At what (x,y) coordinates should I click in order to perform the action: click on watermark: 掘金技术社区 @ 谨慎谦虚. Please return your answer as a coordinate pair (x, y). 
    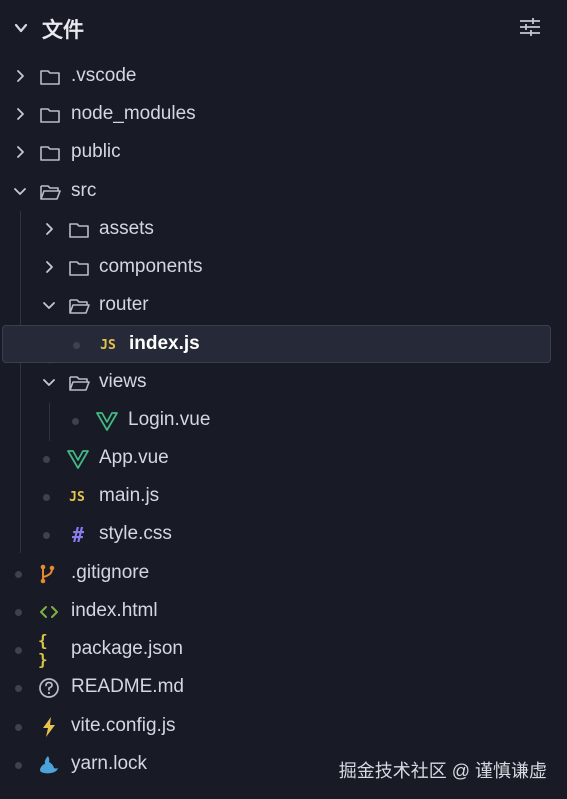
    Looking at the image, I should click on (442, 771).